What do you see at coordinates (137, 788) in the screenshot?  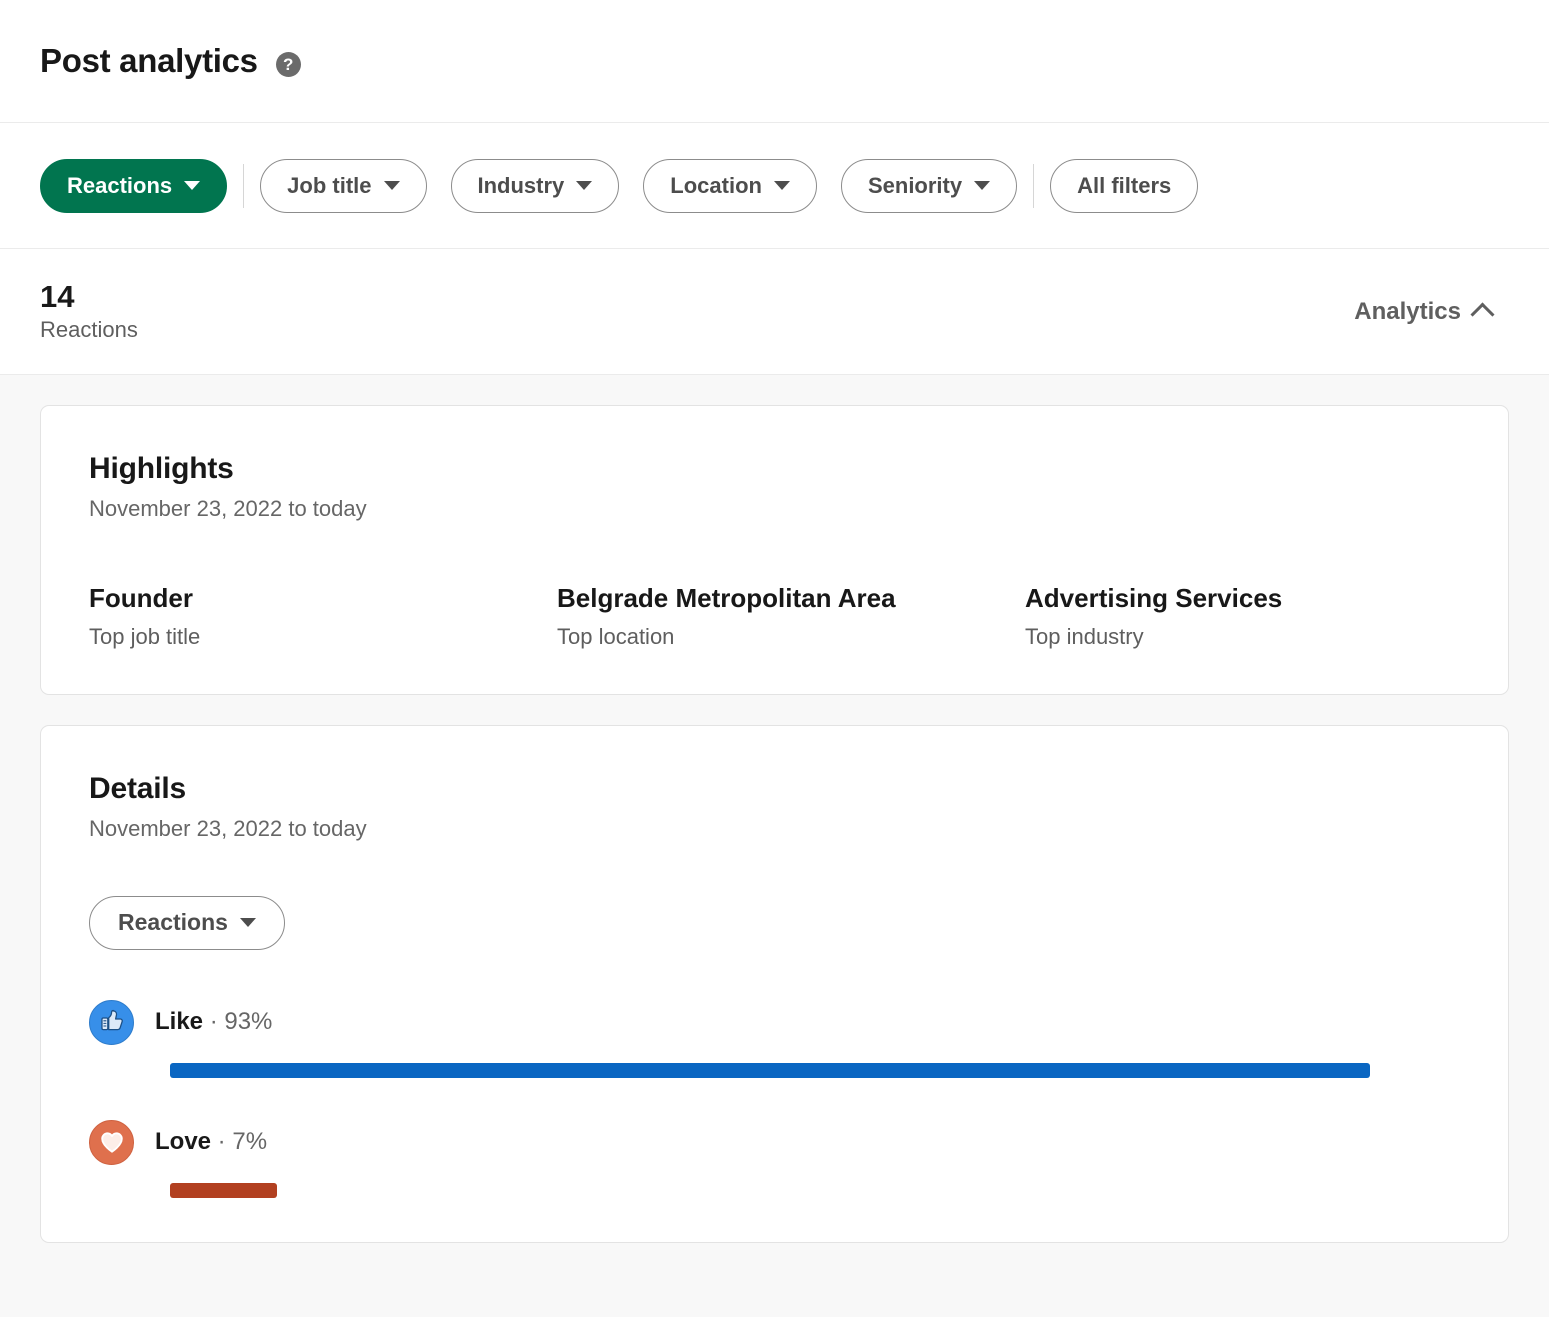 I see `details-title: Details` at bounding box center [137, 788].